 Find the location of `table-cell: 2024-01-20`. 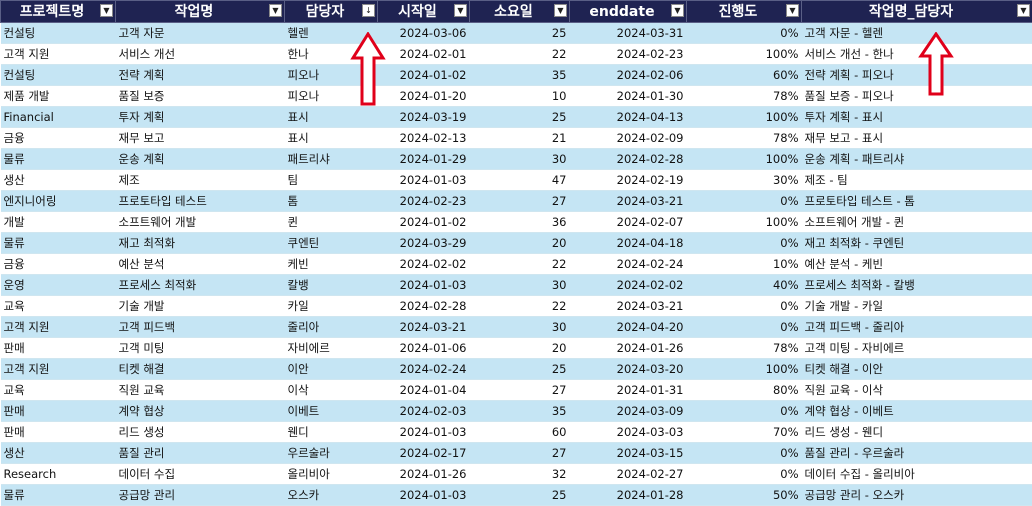

table-cell: 2024-01-20 is located at coordinates (424, 96).